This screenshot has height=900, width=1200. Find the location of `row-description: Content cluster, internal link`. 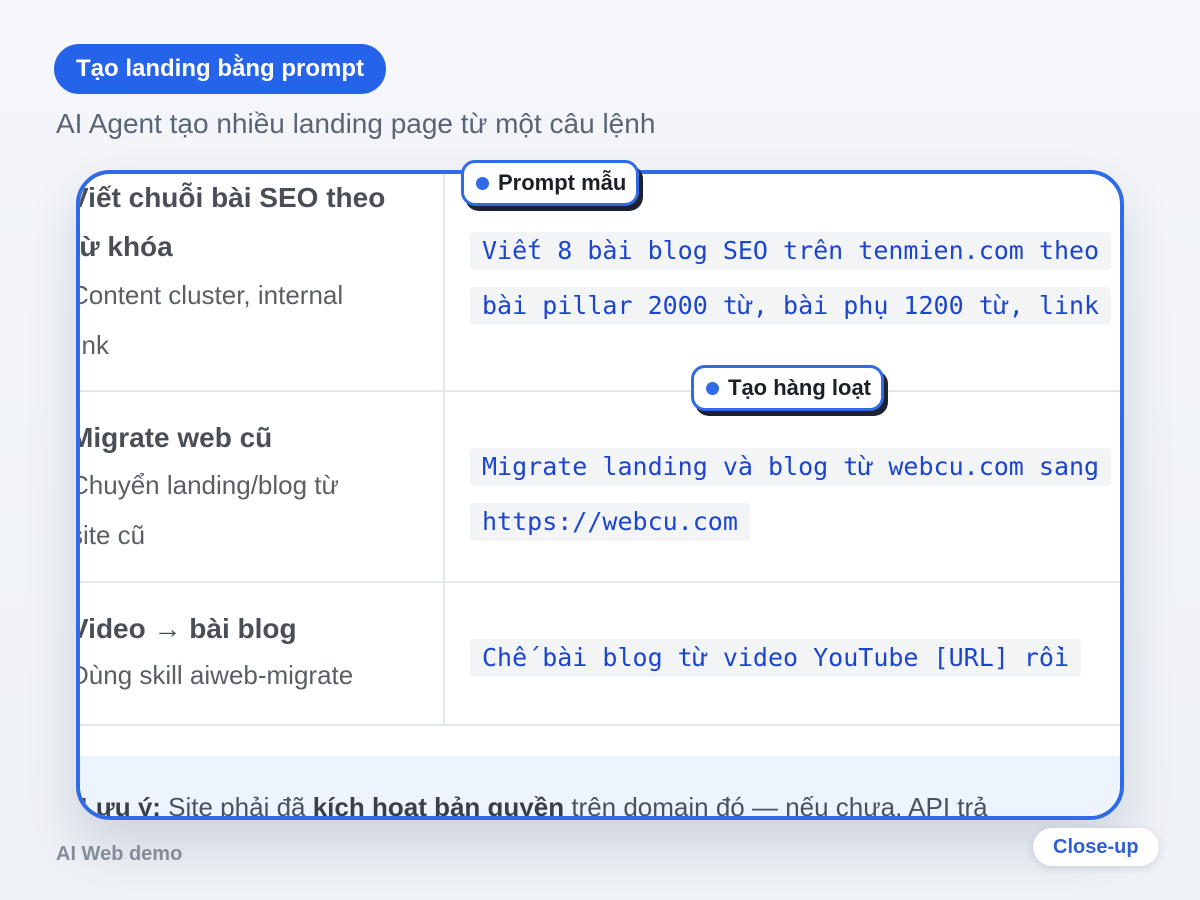

row-description: Content cluster, internal link is located at coordinates (210, 320).